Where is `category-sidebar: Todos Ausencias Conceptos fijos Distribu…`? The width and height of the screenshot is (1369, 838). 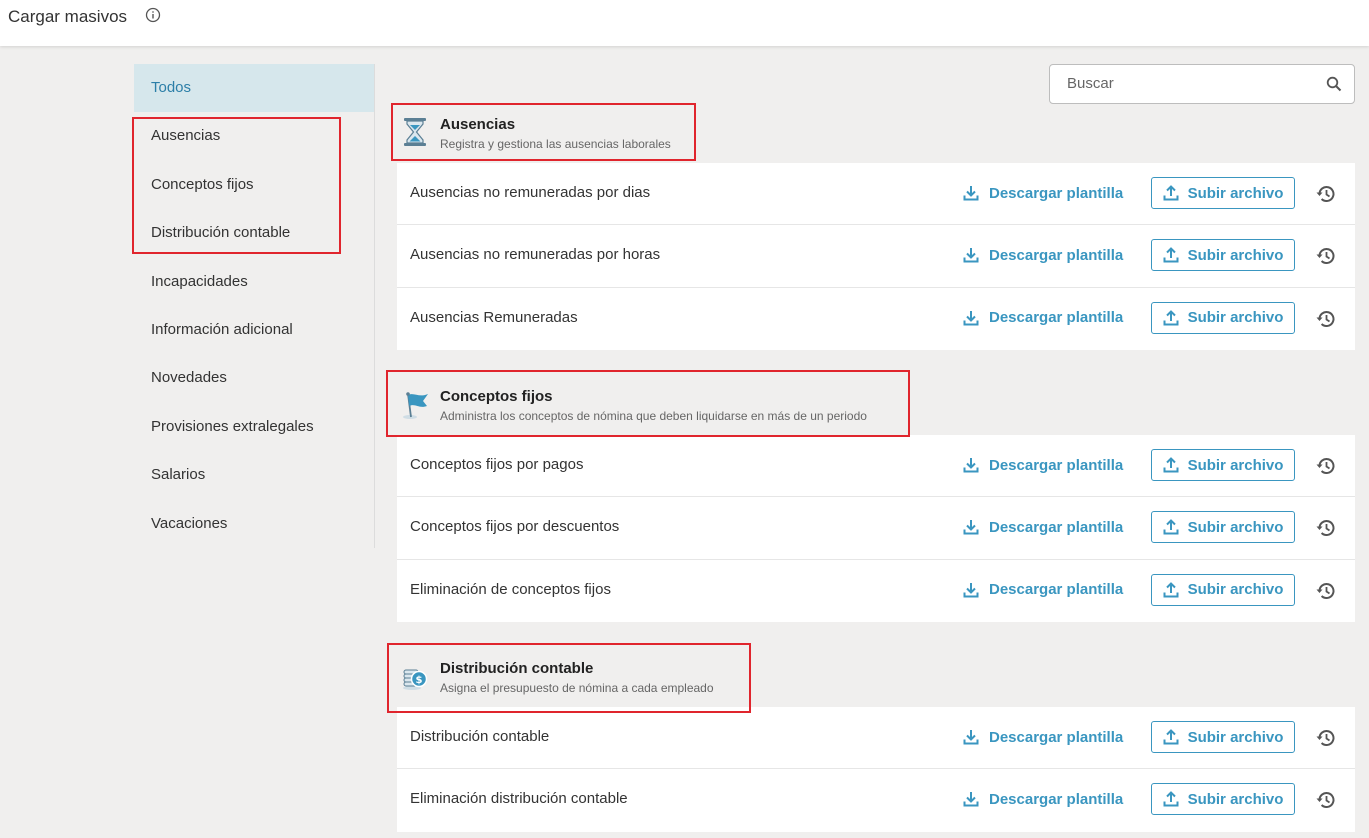 category-sidebar: Todos Ausencias Conceptos fijos Distribu… is located at coordinates (254, 306).